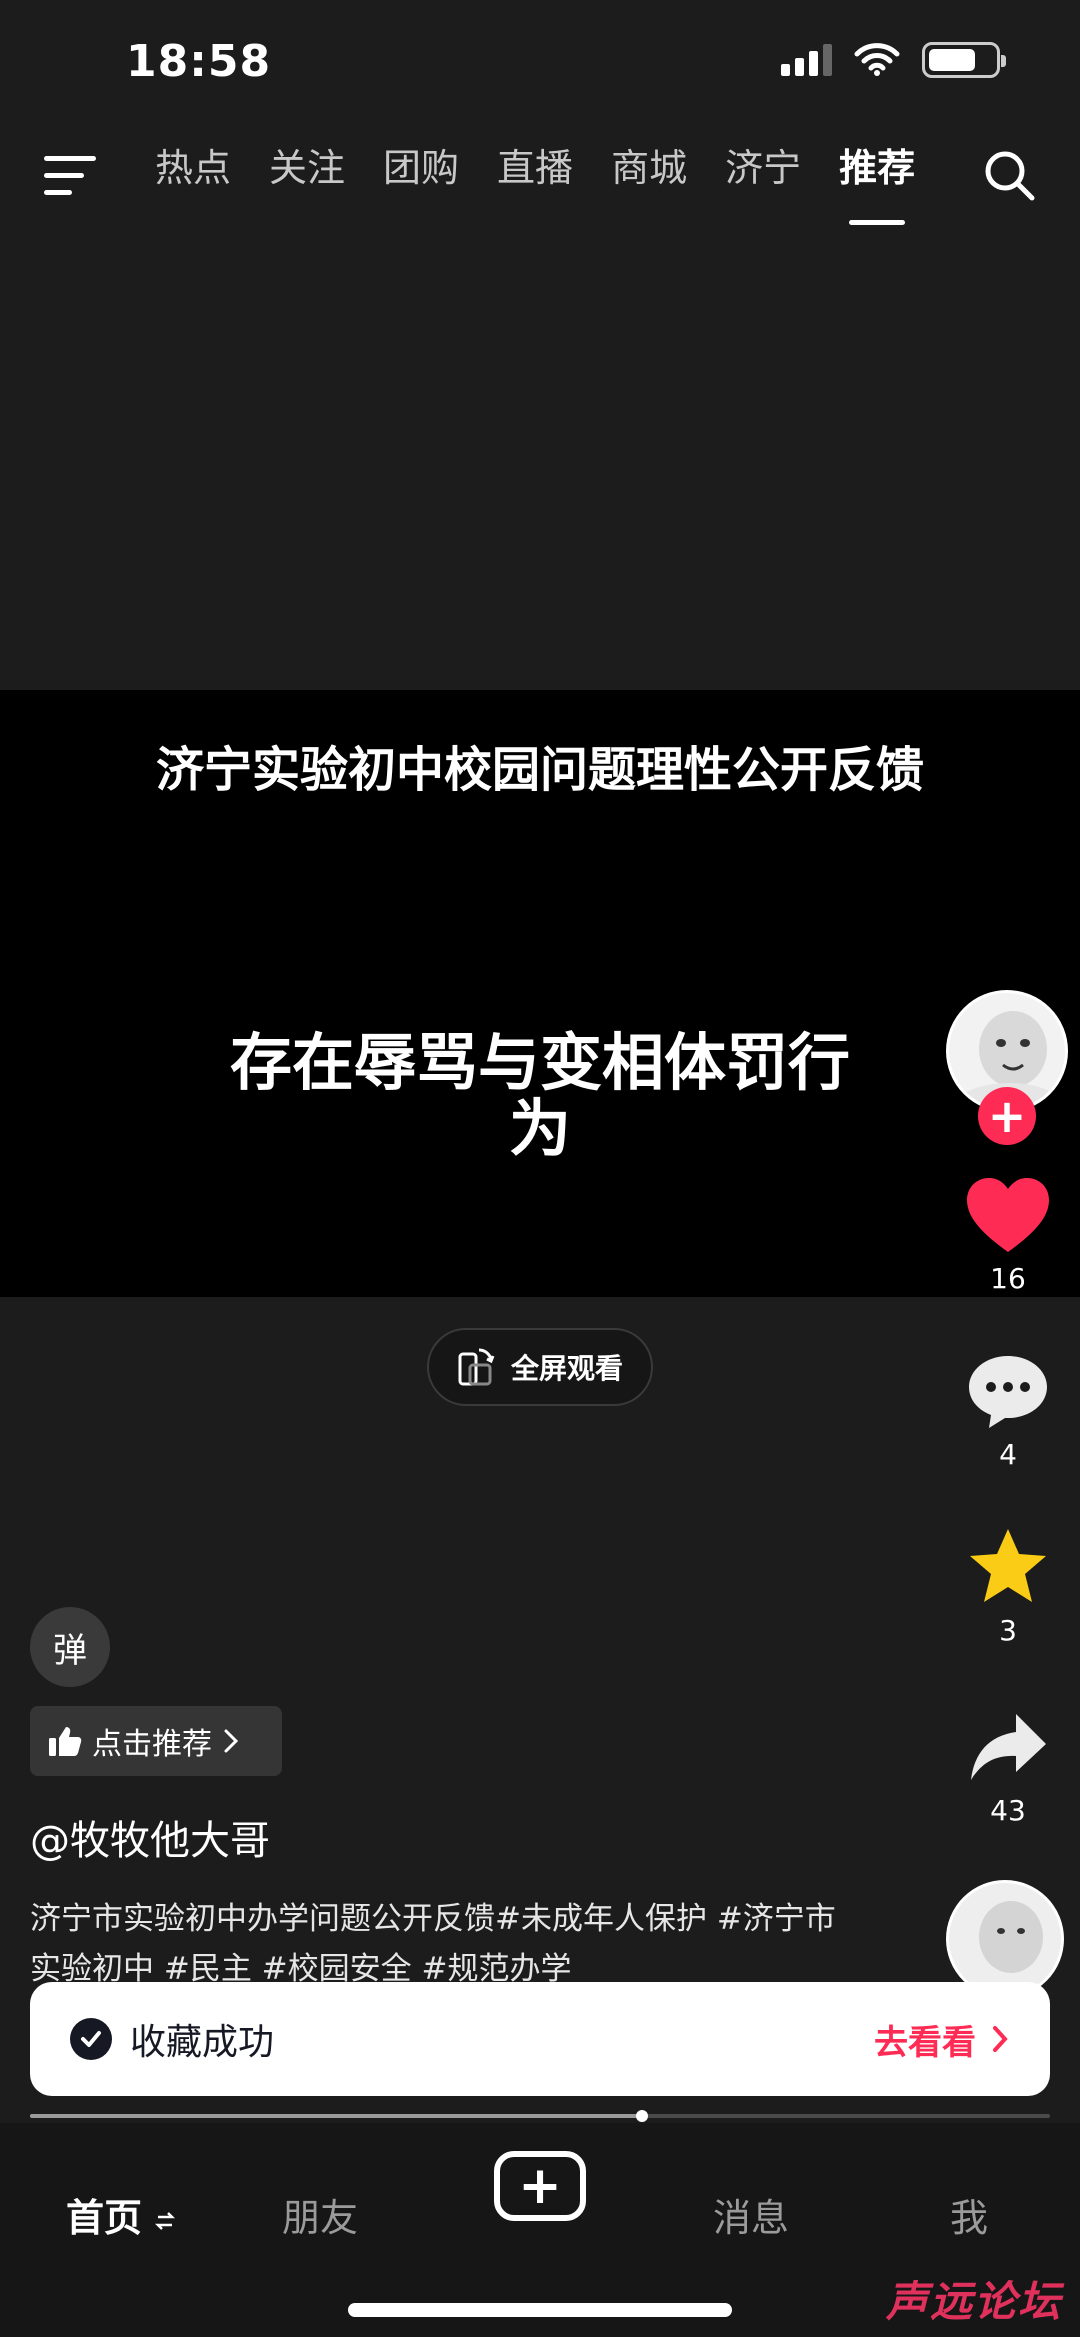 The height and width of the screenshot is (2337, 1080). What do you see at coordinates (320, 2214) in the screenshot?
I see `nav-friends: 朋友` at bounding box center [320, 2214].